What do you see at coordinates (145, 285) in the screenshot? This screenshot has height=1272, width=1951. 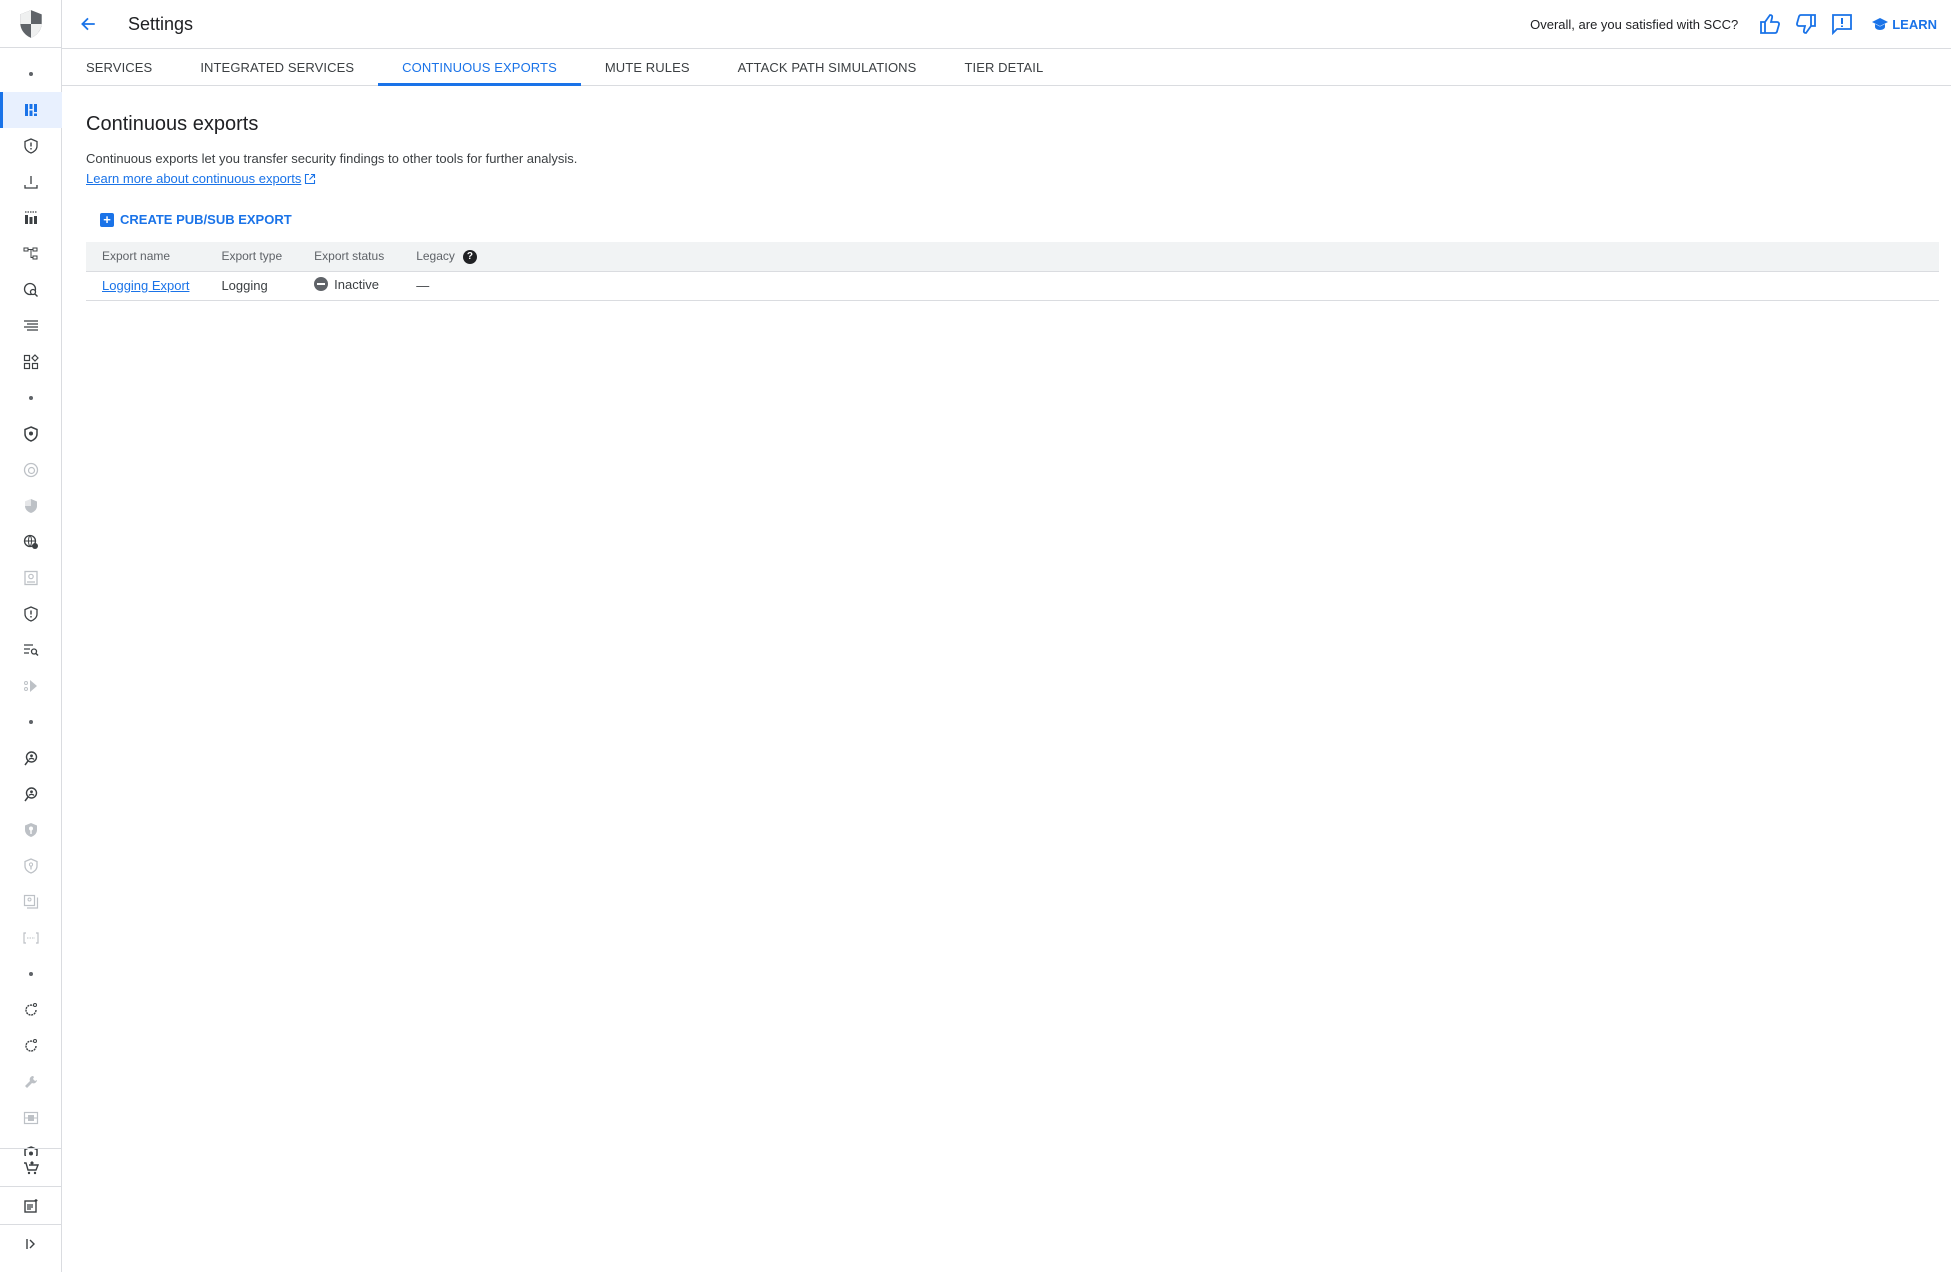 I see `export-name-link: Logging Export` at bounding box center [145, 285].